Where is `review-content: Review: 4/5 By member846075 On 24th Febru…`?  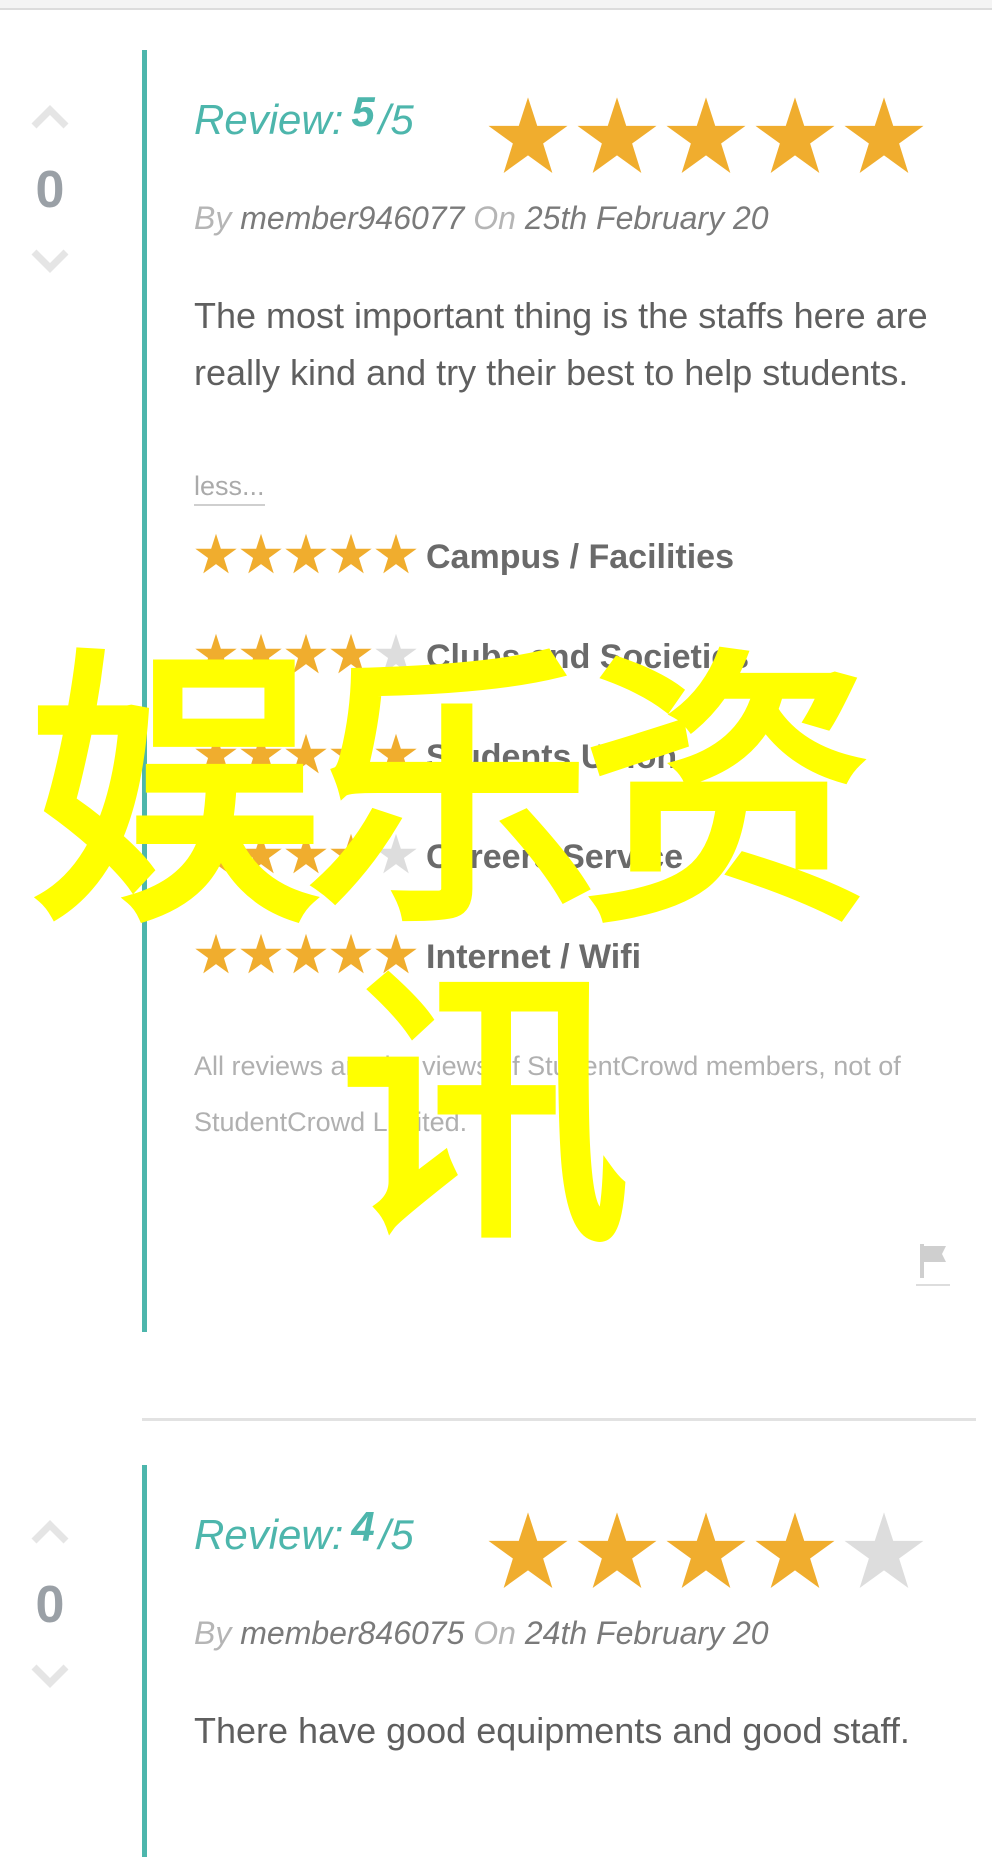
review-content: Review: 4/5 By member846075 On 24th Febru… is located at coordinates (578, 1612).